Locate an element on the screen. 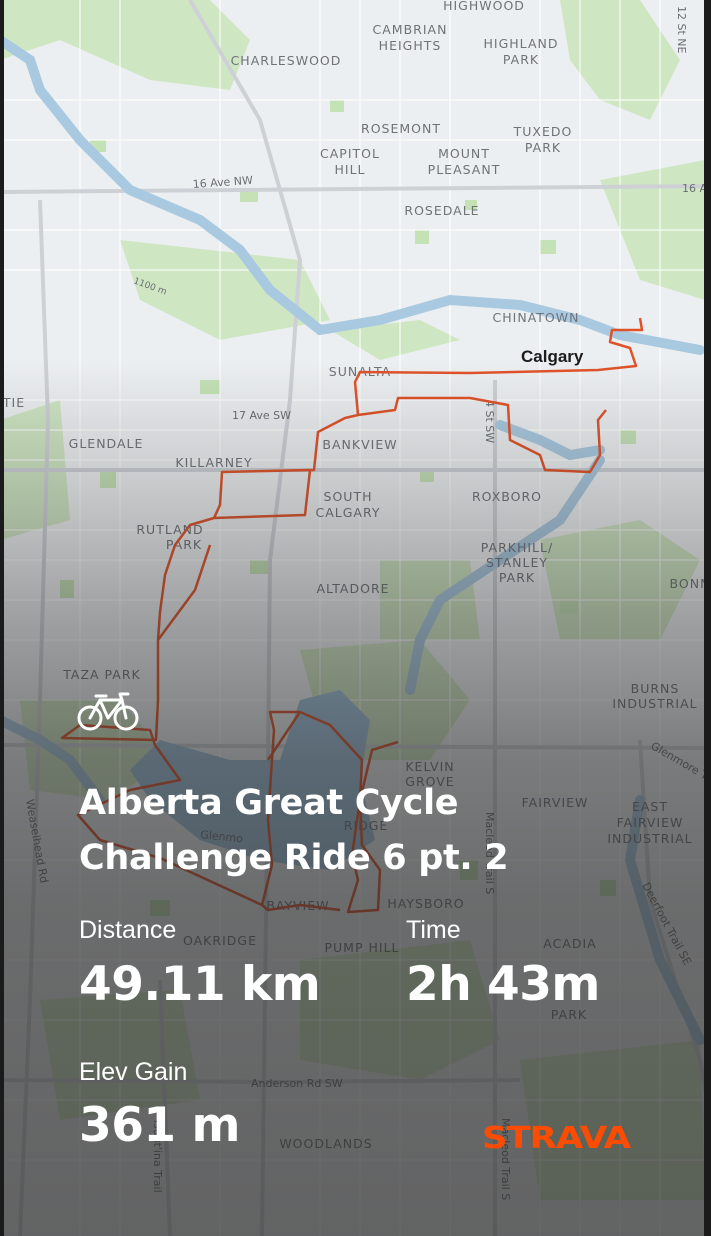 This screenshot has height=1236, width=711. svg-text: ROXBORO is located at coordinates (507, 496).